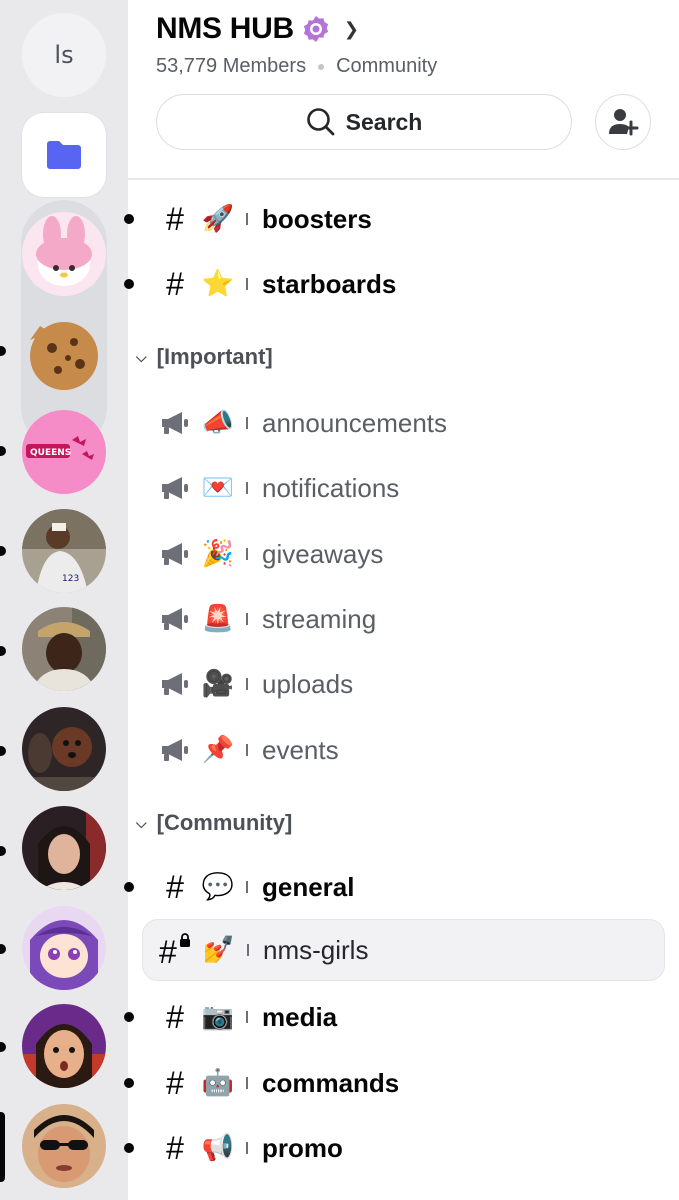 Image resolution: width=679 pixels, height=1200 pixels. Describe the element at coordinates (364, 122) in the screenshot. I see `search-button: Search` at that location.